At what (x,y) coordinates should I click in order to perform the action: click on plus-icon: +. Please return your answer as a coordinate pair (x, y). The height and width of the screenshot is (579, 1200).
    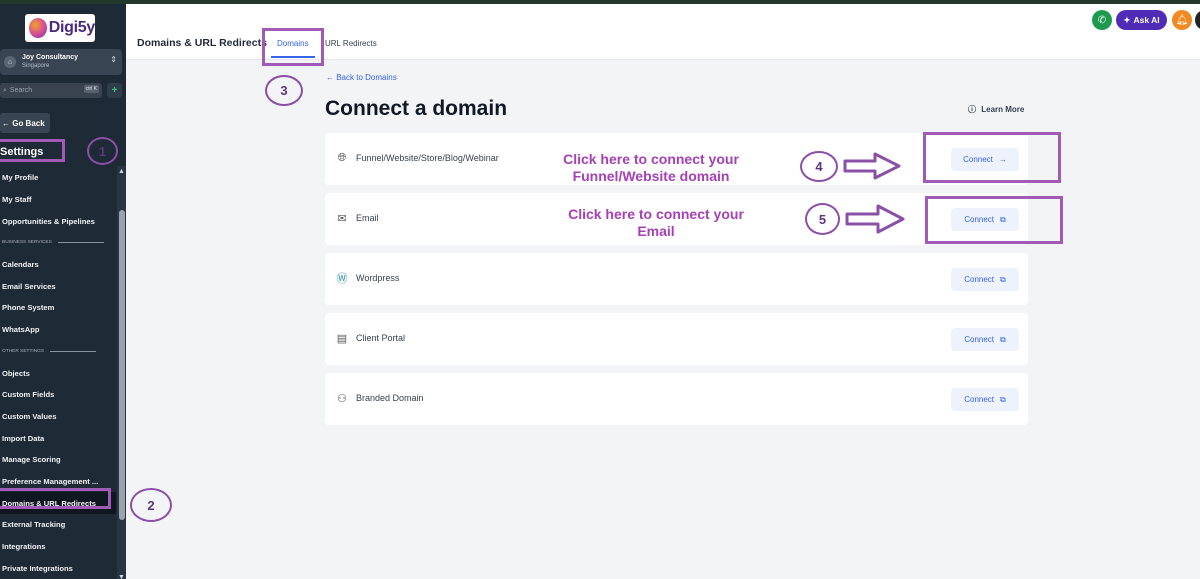
    Looking at the image, I should click on (114, 90).